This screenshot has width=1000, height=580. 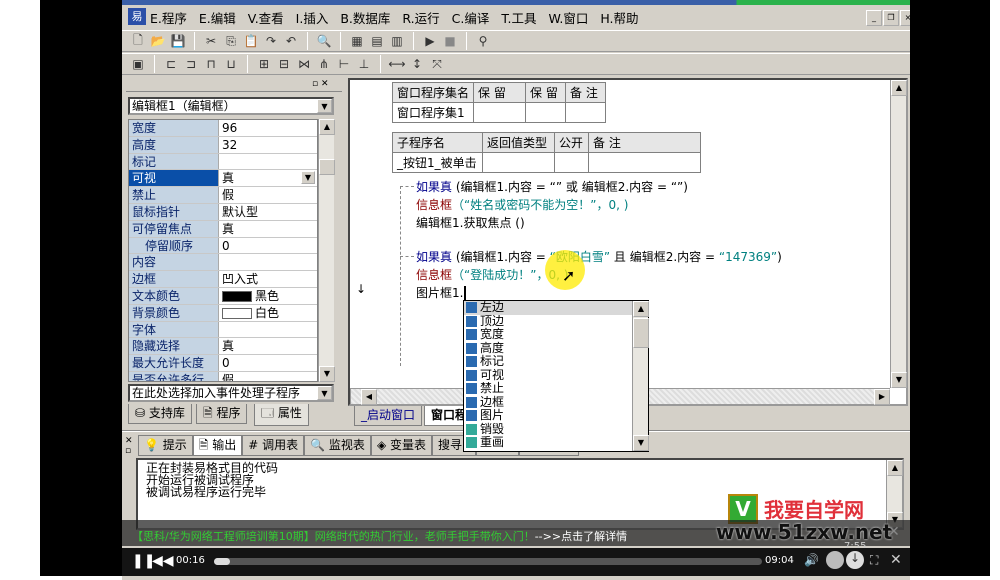 What do you see at coordinates (450, 41) in the screenshot?
I see `stop-icon: ■` at bounding box center [450, 41].